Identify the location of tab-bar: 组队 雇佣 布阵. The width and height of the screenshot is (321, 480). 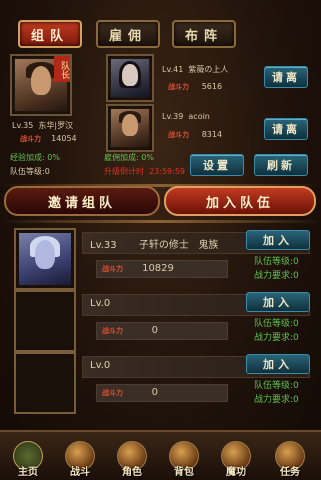
(160, 31).